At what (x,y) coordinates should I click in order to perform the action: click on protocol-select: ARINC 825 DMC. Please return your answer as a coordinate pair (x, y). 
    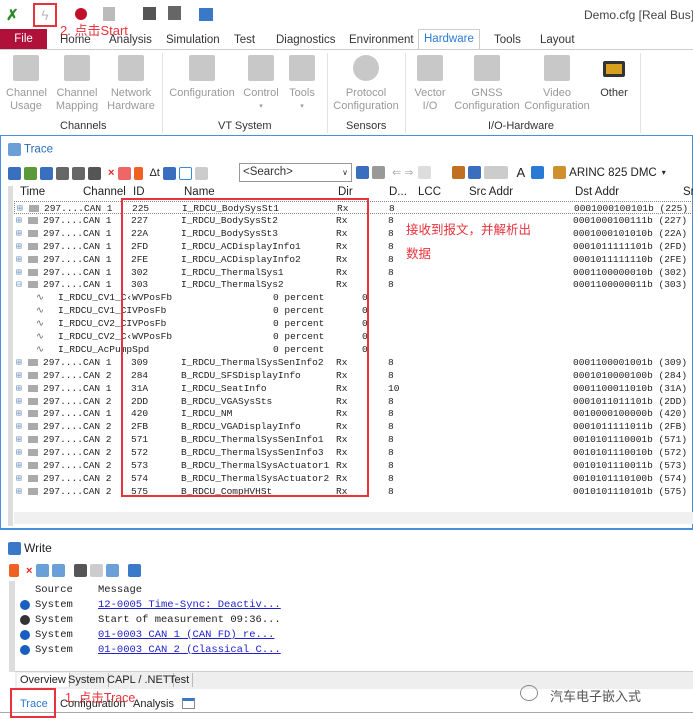
    Looking at the image, I should click on (613, 173).